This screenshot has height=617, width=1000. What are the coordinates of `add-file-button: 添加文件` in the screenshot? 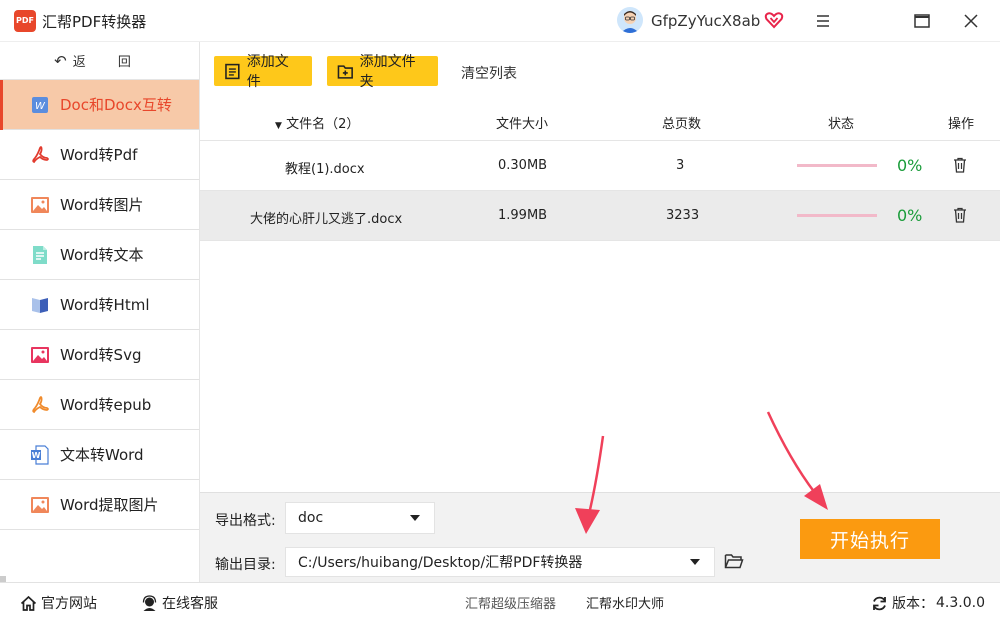 It's located at (263, 72).